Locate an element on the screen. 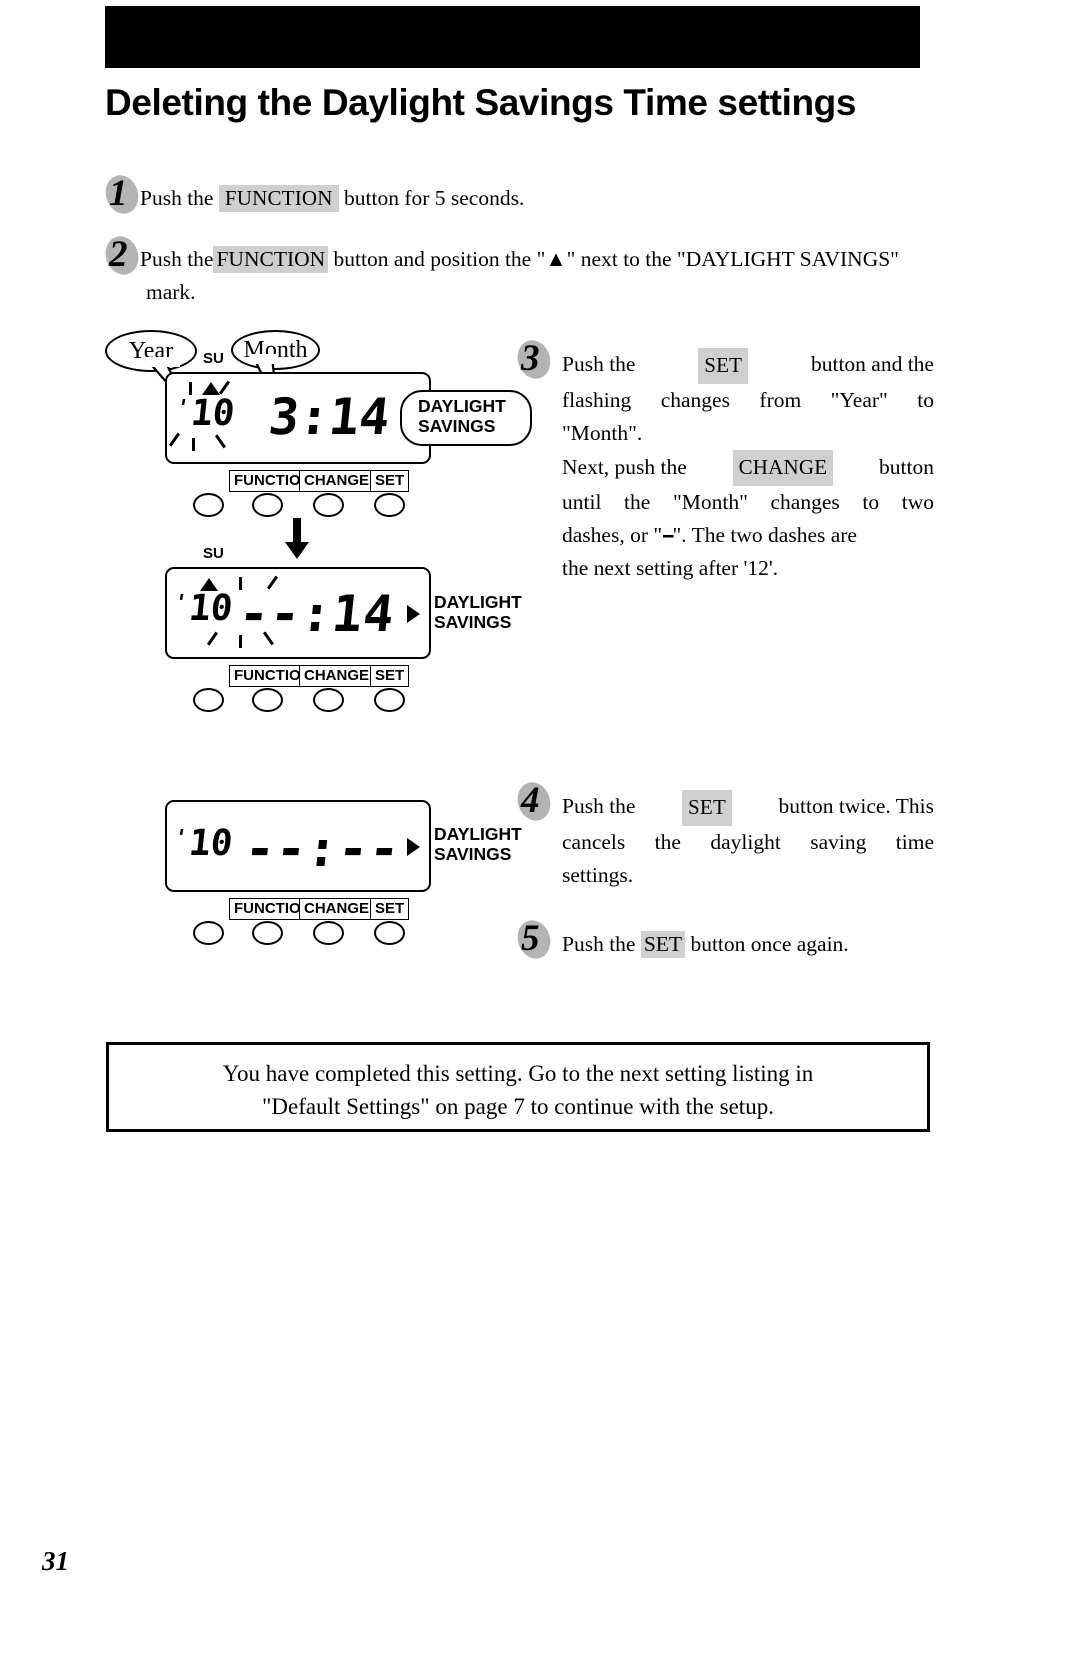  display-2-weekday: SU is located at coordinates (213, 553).